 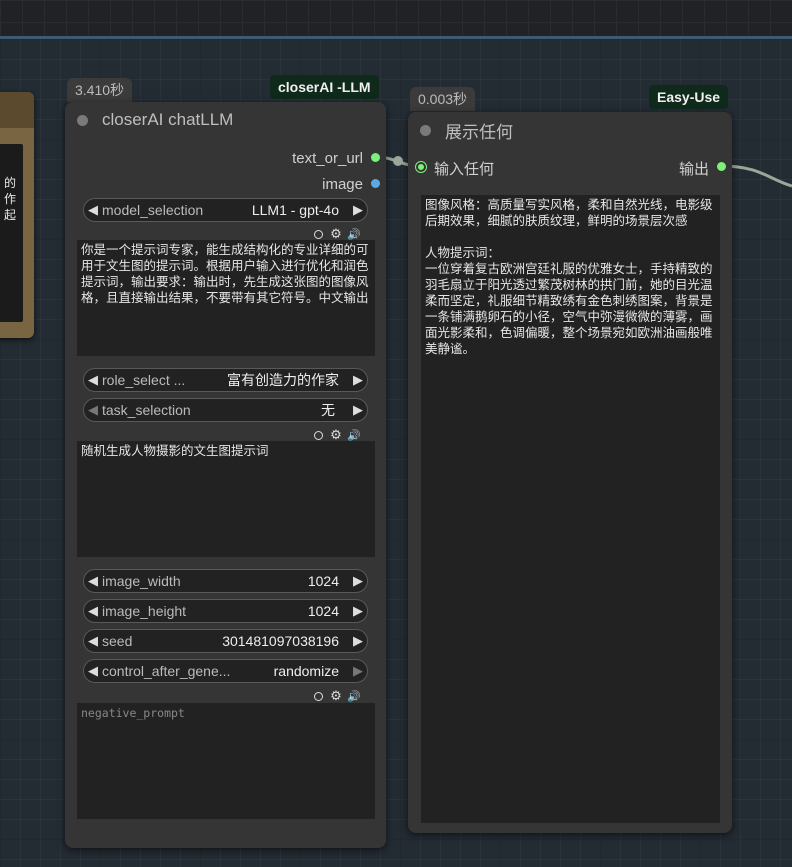 I want to click on prompt-toolbar: ⚙ 🔊, so click(x=336, y=234).